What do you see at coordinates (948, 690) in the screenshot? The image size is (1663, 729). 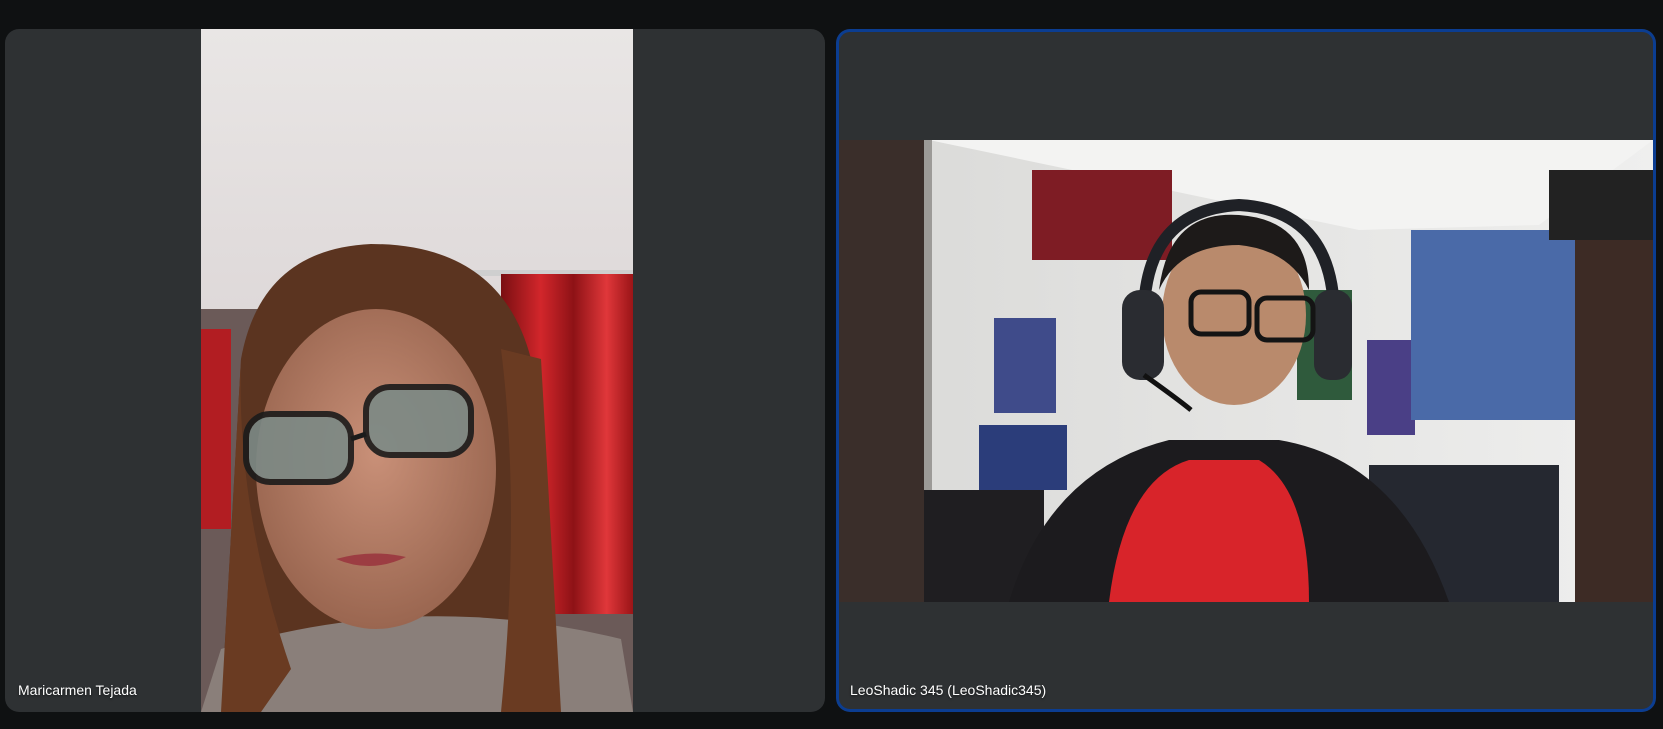 I see `participant-name-label: LeoShadic 345 (LeoShadic345)` at bounding box center [948, 690].